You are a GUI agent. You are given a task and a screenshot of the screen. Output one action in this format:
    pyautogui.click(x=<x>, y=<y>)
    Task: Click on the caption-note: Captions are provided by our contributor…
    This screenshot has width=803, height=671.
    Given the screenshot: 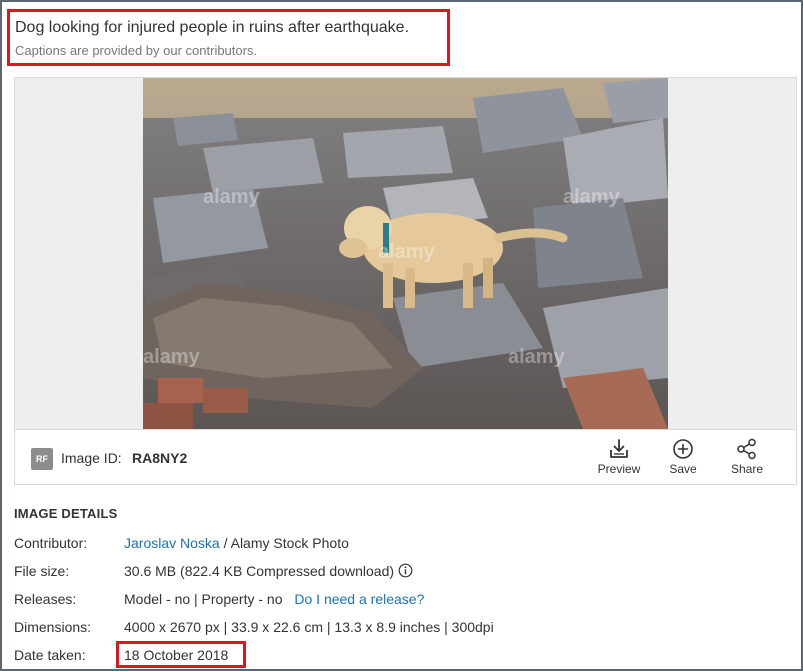 What is the action you would take?
    pyautogui.click(x=136, y=50)
    